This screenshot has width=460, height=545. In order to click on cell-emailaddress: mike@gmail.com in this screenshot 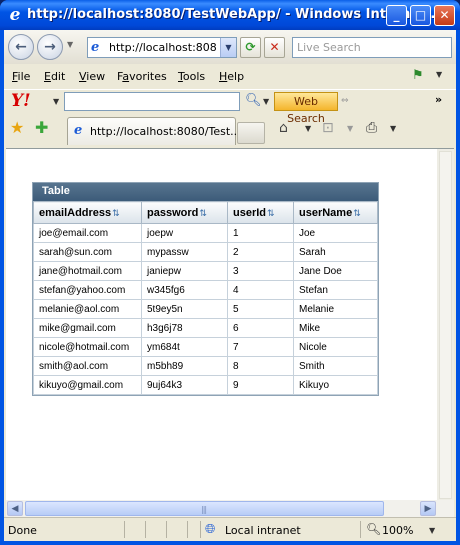, I will do `click(87, 328)`.